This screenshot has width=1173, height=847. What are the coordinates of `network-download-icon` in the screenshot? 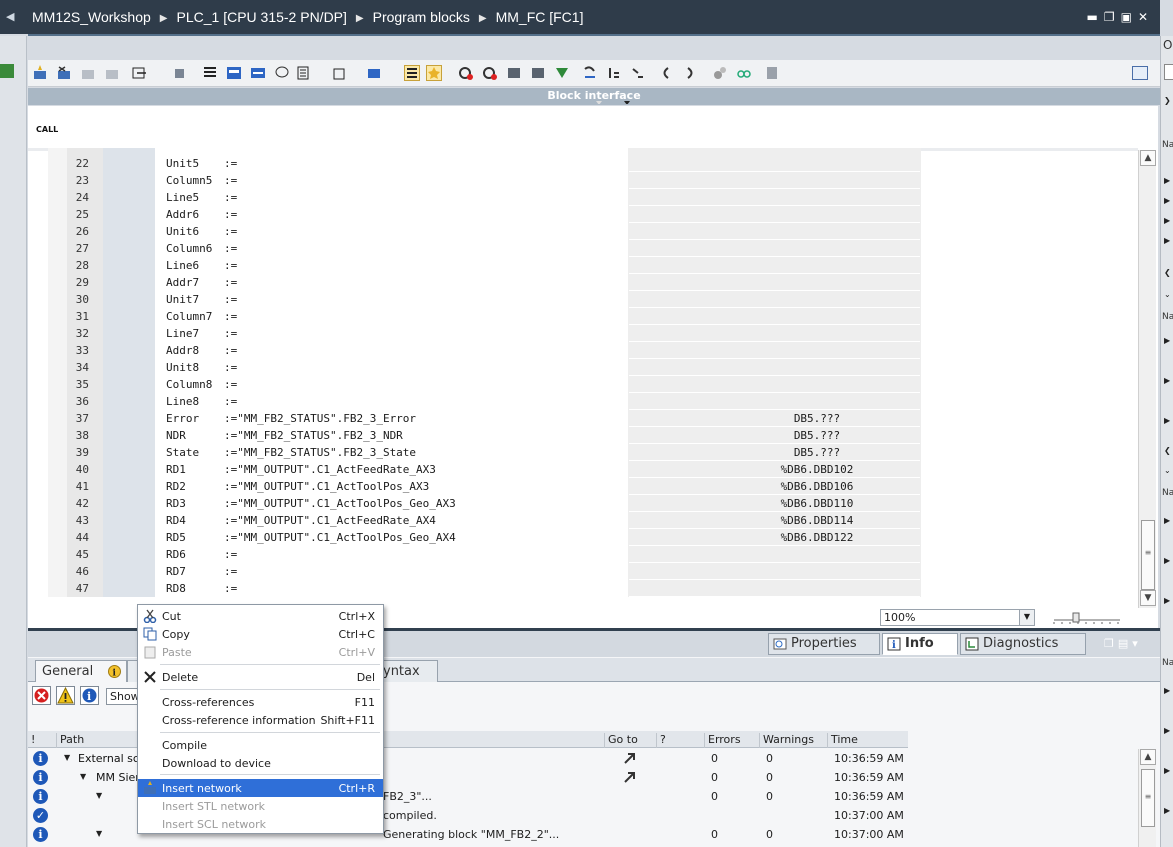 It's located at (374, 73).